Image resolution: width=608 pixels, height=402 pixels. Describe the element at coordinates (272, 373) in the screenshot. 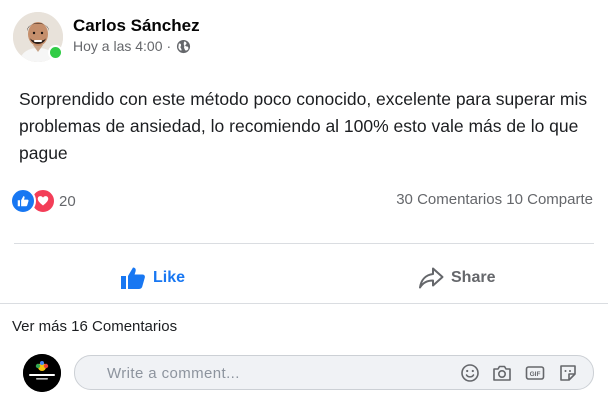

I see `comment-input` at that location.